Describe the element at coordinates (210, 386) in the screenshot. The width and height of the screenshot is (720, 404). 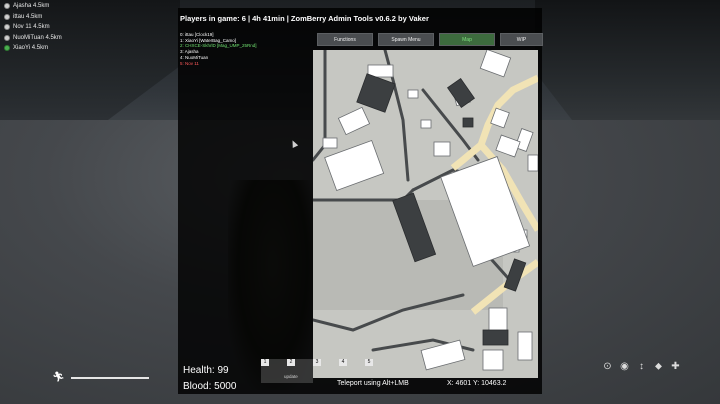
I see `blood-label: Blood: 5000` at that location.